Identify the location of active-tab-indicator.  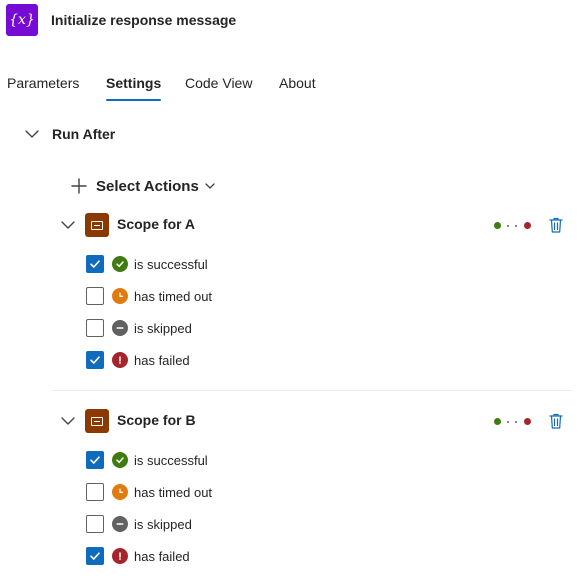
(134, 100).